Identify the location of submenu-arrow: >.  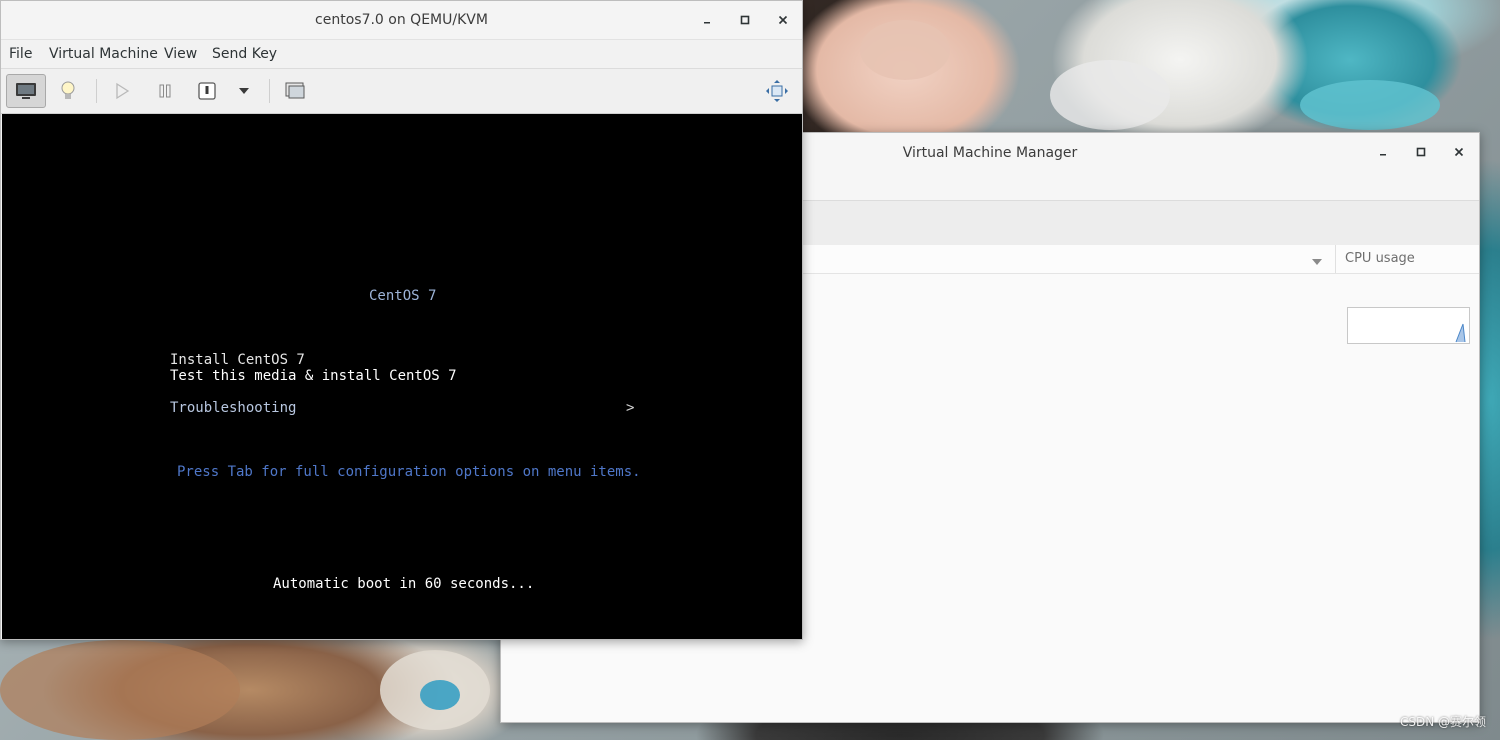
(630, 408).